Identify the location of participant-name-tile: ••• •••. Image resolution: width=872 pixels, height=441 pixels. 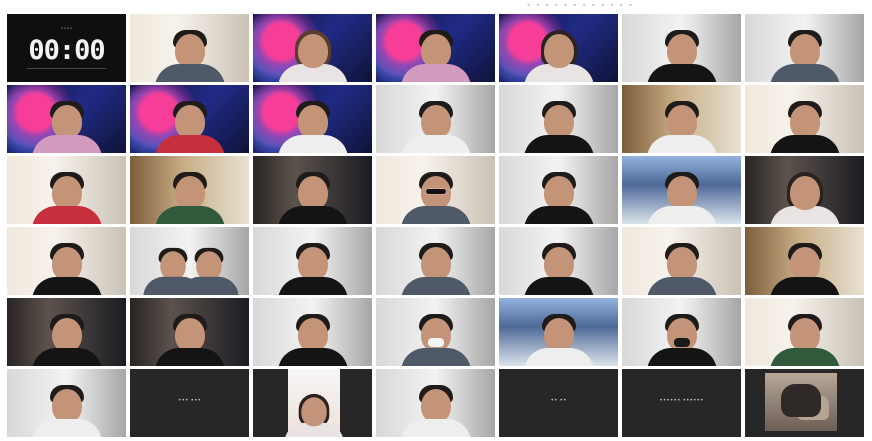
(189, 403).